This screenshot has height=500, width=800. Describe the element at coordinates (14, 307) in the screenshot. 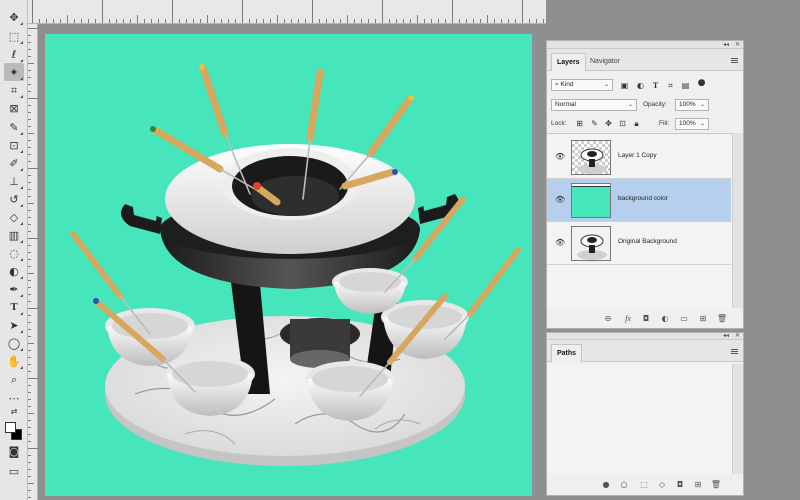

I see `type-tool-icon: T` at that location.